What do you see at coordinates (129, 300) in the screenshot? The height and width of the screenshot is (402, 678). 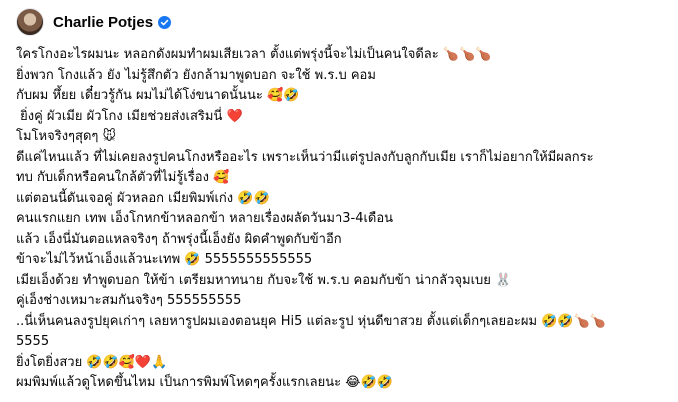 I see `post-text-line: คู่เอ็งช่างเหมาะสมกันจริงๆ 555555555` at bounding box center [129, 300].